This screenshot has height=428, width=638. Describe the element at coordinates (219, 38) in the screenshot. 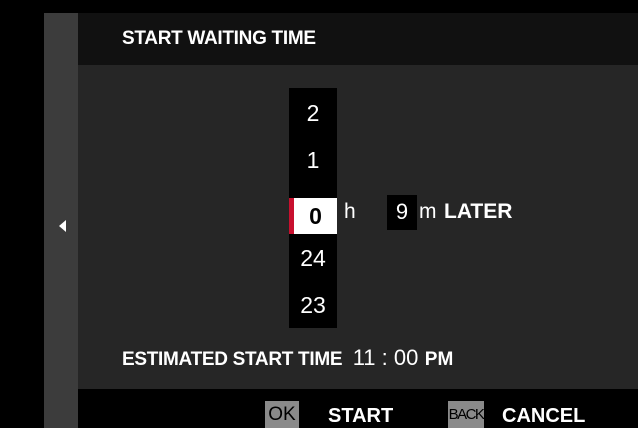

I see `page-title: START WAITING TIME` at that location.